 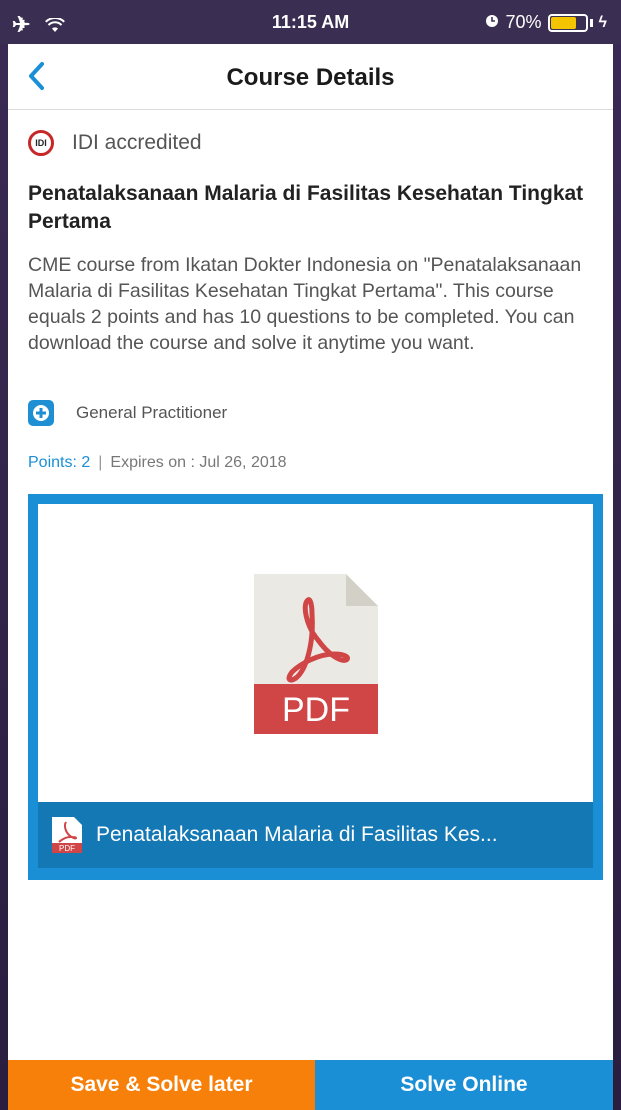 I want to click on pdf-icon: PDF, so click(x=67, y=835).